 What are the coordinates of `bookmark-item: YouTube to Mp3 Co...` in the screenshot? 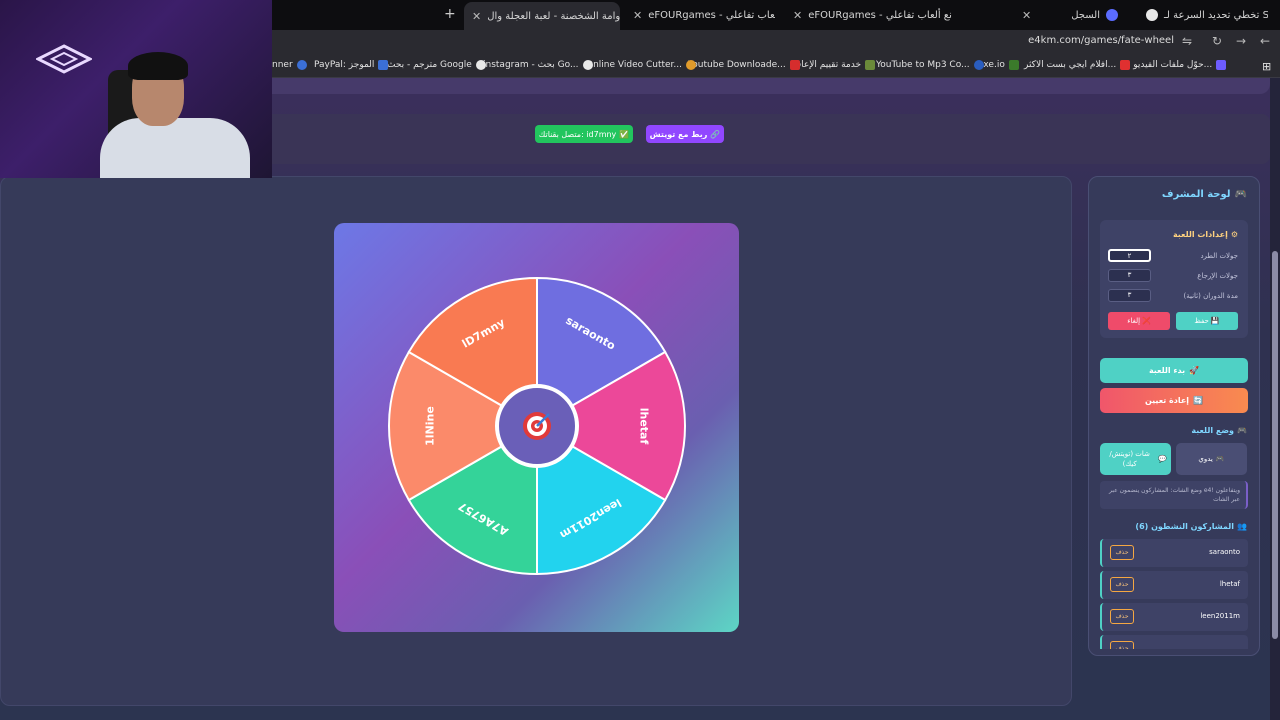 It's located at (930, 65).